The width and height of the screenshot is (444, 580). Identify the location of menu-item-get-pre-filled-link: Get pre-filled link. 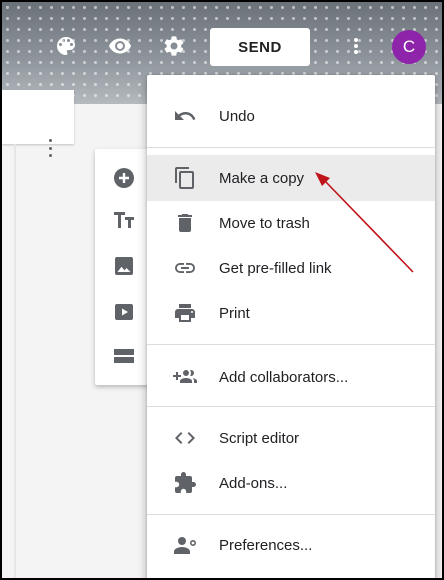
(291, 268).